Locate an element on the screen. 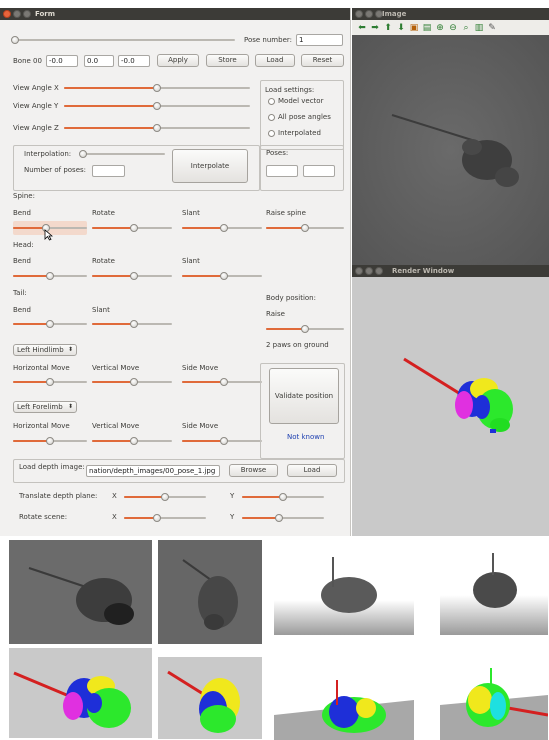 The image size is (549, 740). depth-load-button: Load is located at coordinates (312, 470).